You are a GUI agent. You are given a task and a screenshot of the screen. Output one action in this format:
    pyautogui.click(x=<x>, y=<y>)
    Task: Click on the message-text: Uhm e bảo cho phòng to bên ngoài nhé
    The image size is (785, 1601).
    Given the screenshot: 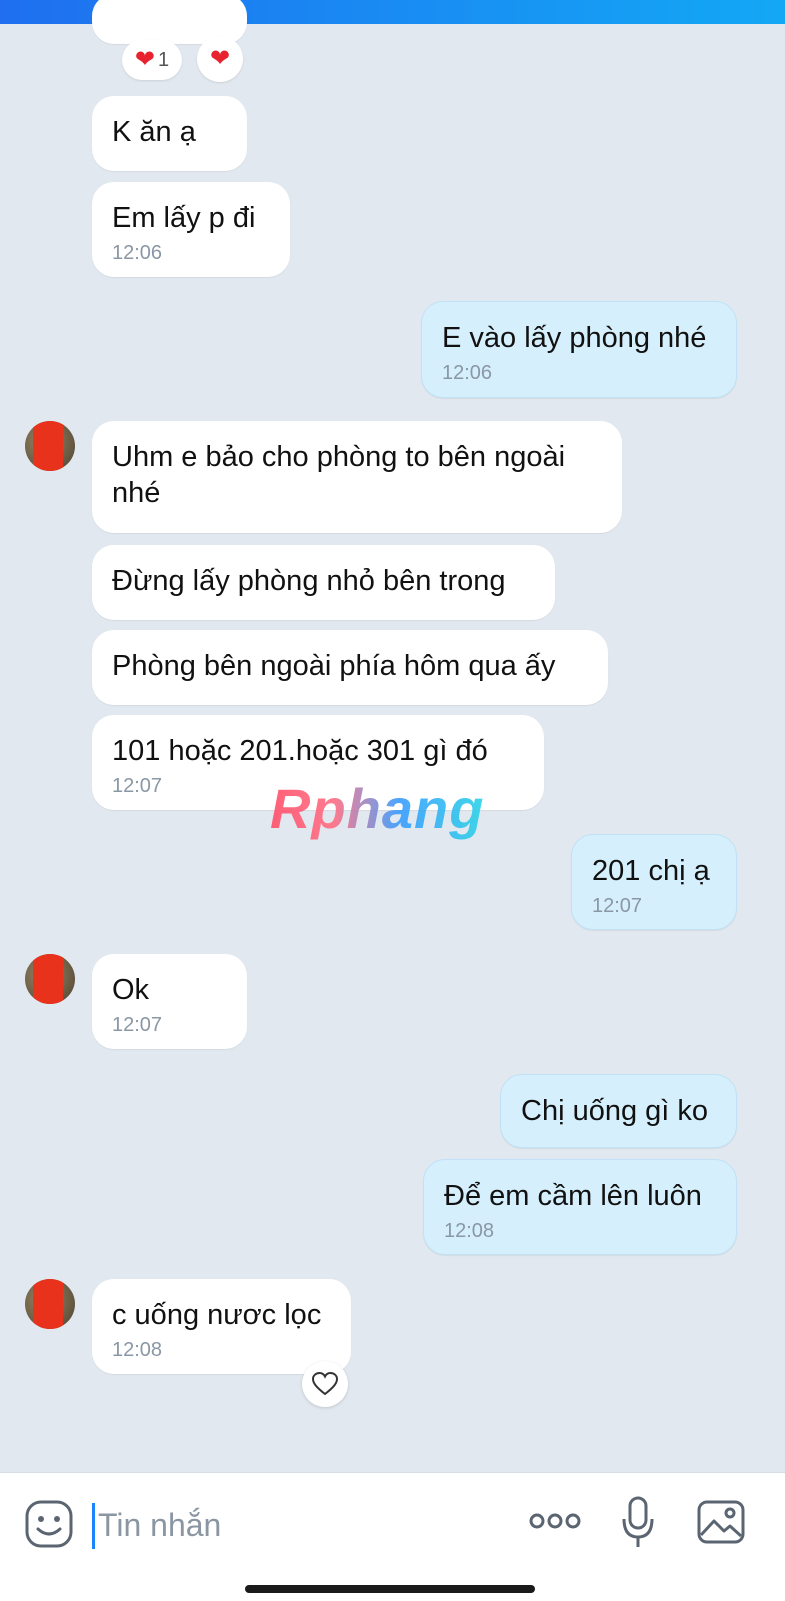 What is the action you would take?
    pyautogui.click(x=339, y=475)
    